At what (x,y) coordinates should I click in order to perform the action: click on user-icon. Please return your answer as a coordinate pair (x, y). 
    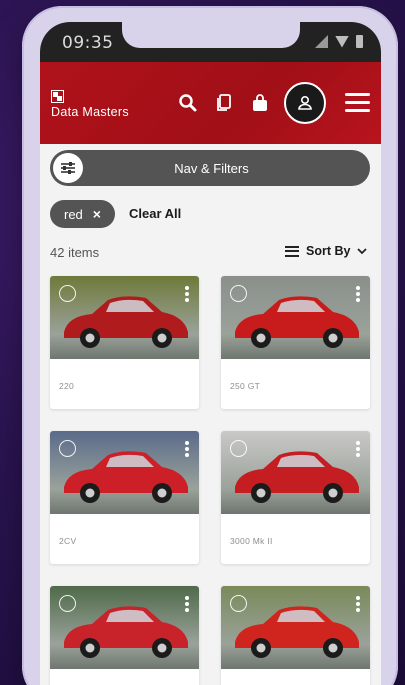
    Looking at the image, I should click on (305, 102).